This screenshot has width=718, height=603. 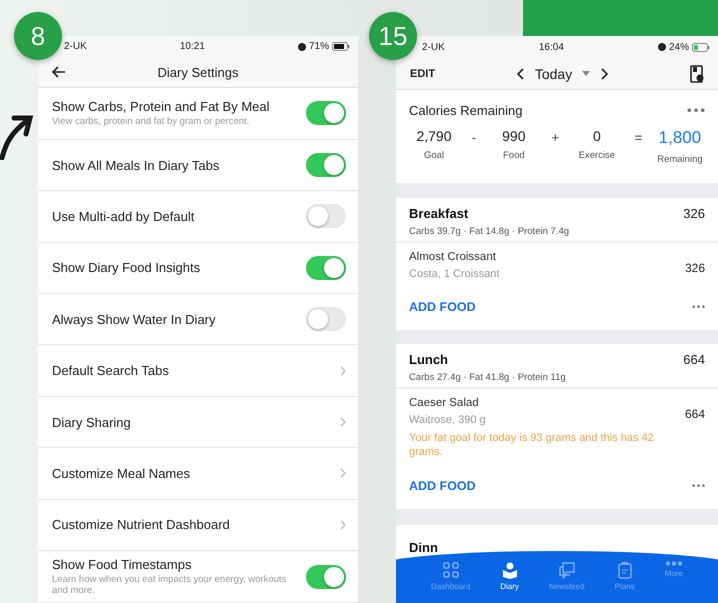 I want to click on meal-name: Lunch, so click(x=428, y=359).